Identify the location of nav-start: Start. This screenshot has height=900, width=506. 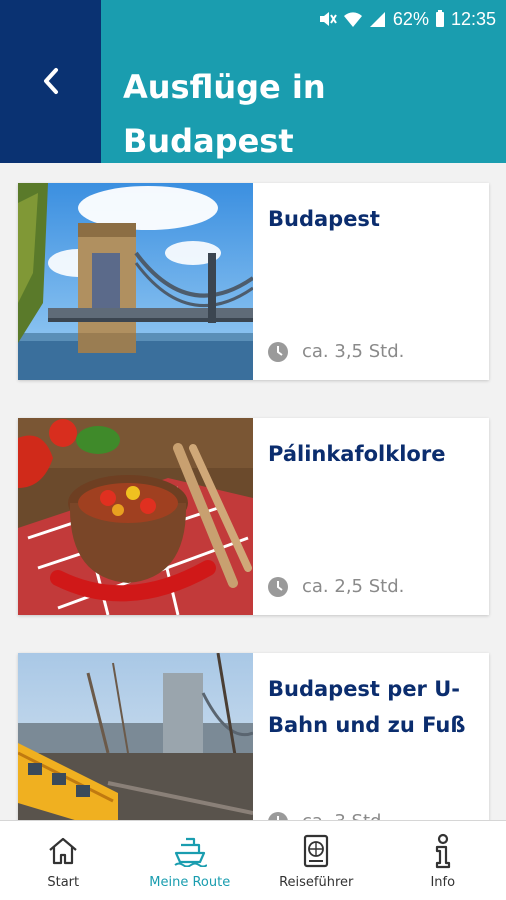
(63, 860).